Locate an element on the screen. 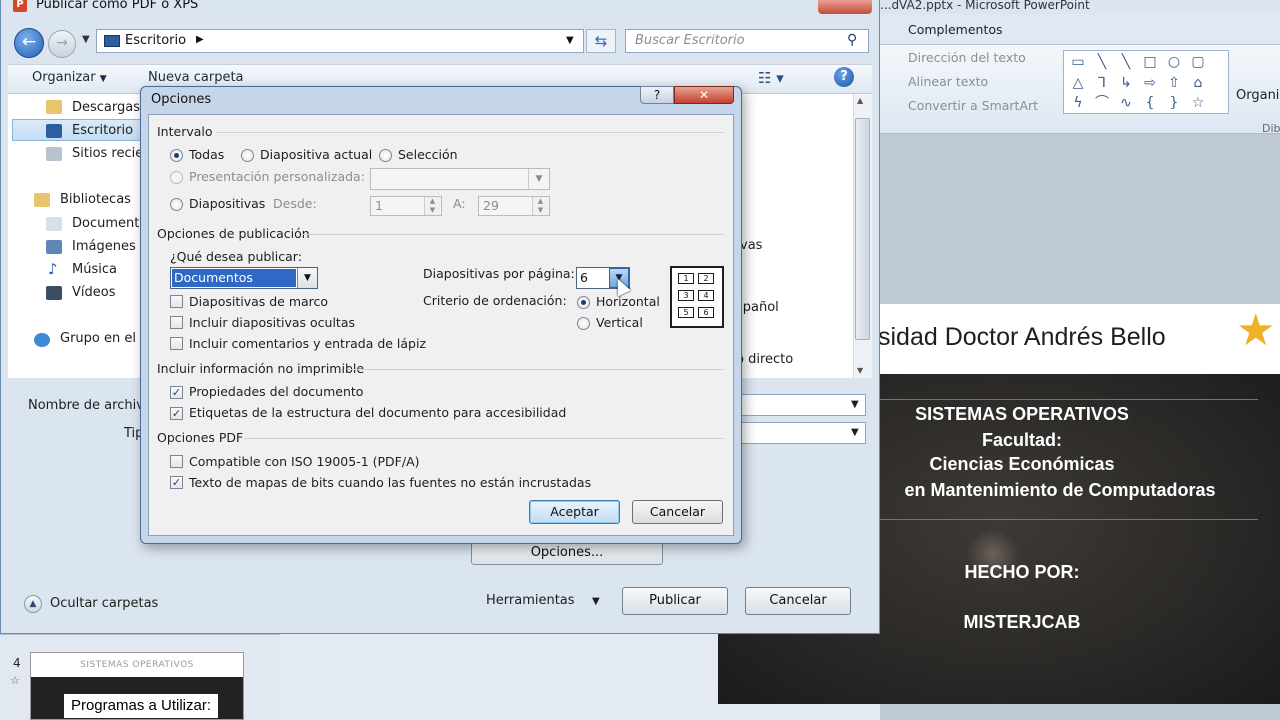 The image size is (1280, 720). lightning-shape-icon: ϟ is located at coordinates (1078, 103).